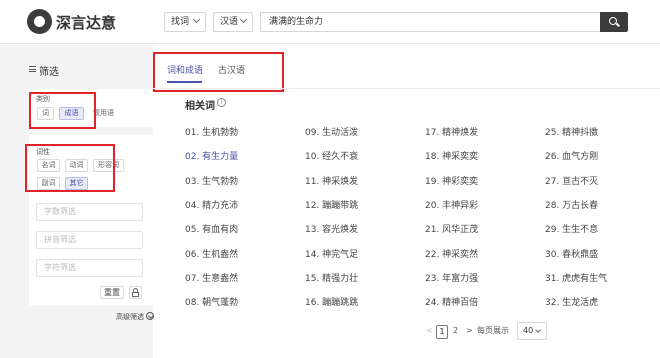 The image size is (660, 358). I want to click on result-word-item: 24. 精神百倍, so click(451, 301).